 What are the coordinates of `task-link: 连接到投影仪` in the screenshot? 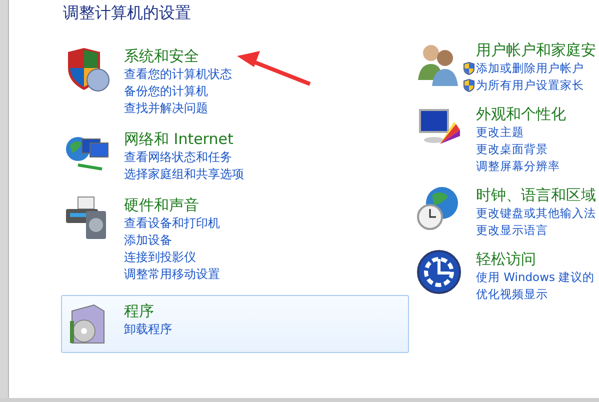 It's located at (160, 257).